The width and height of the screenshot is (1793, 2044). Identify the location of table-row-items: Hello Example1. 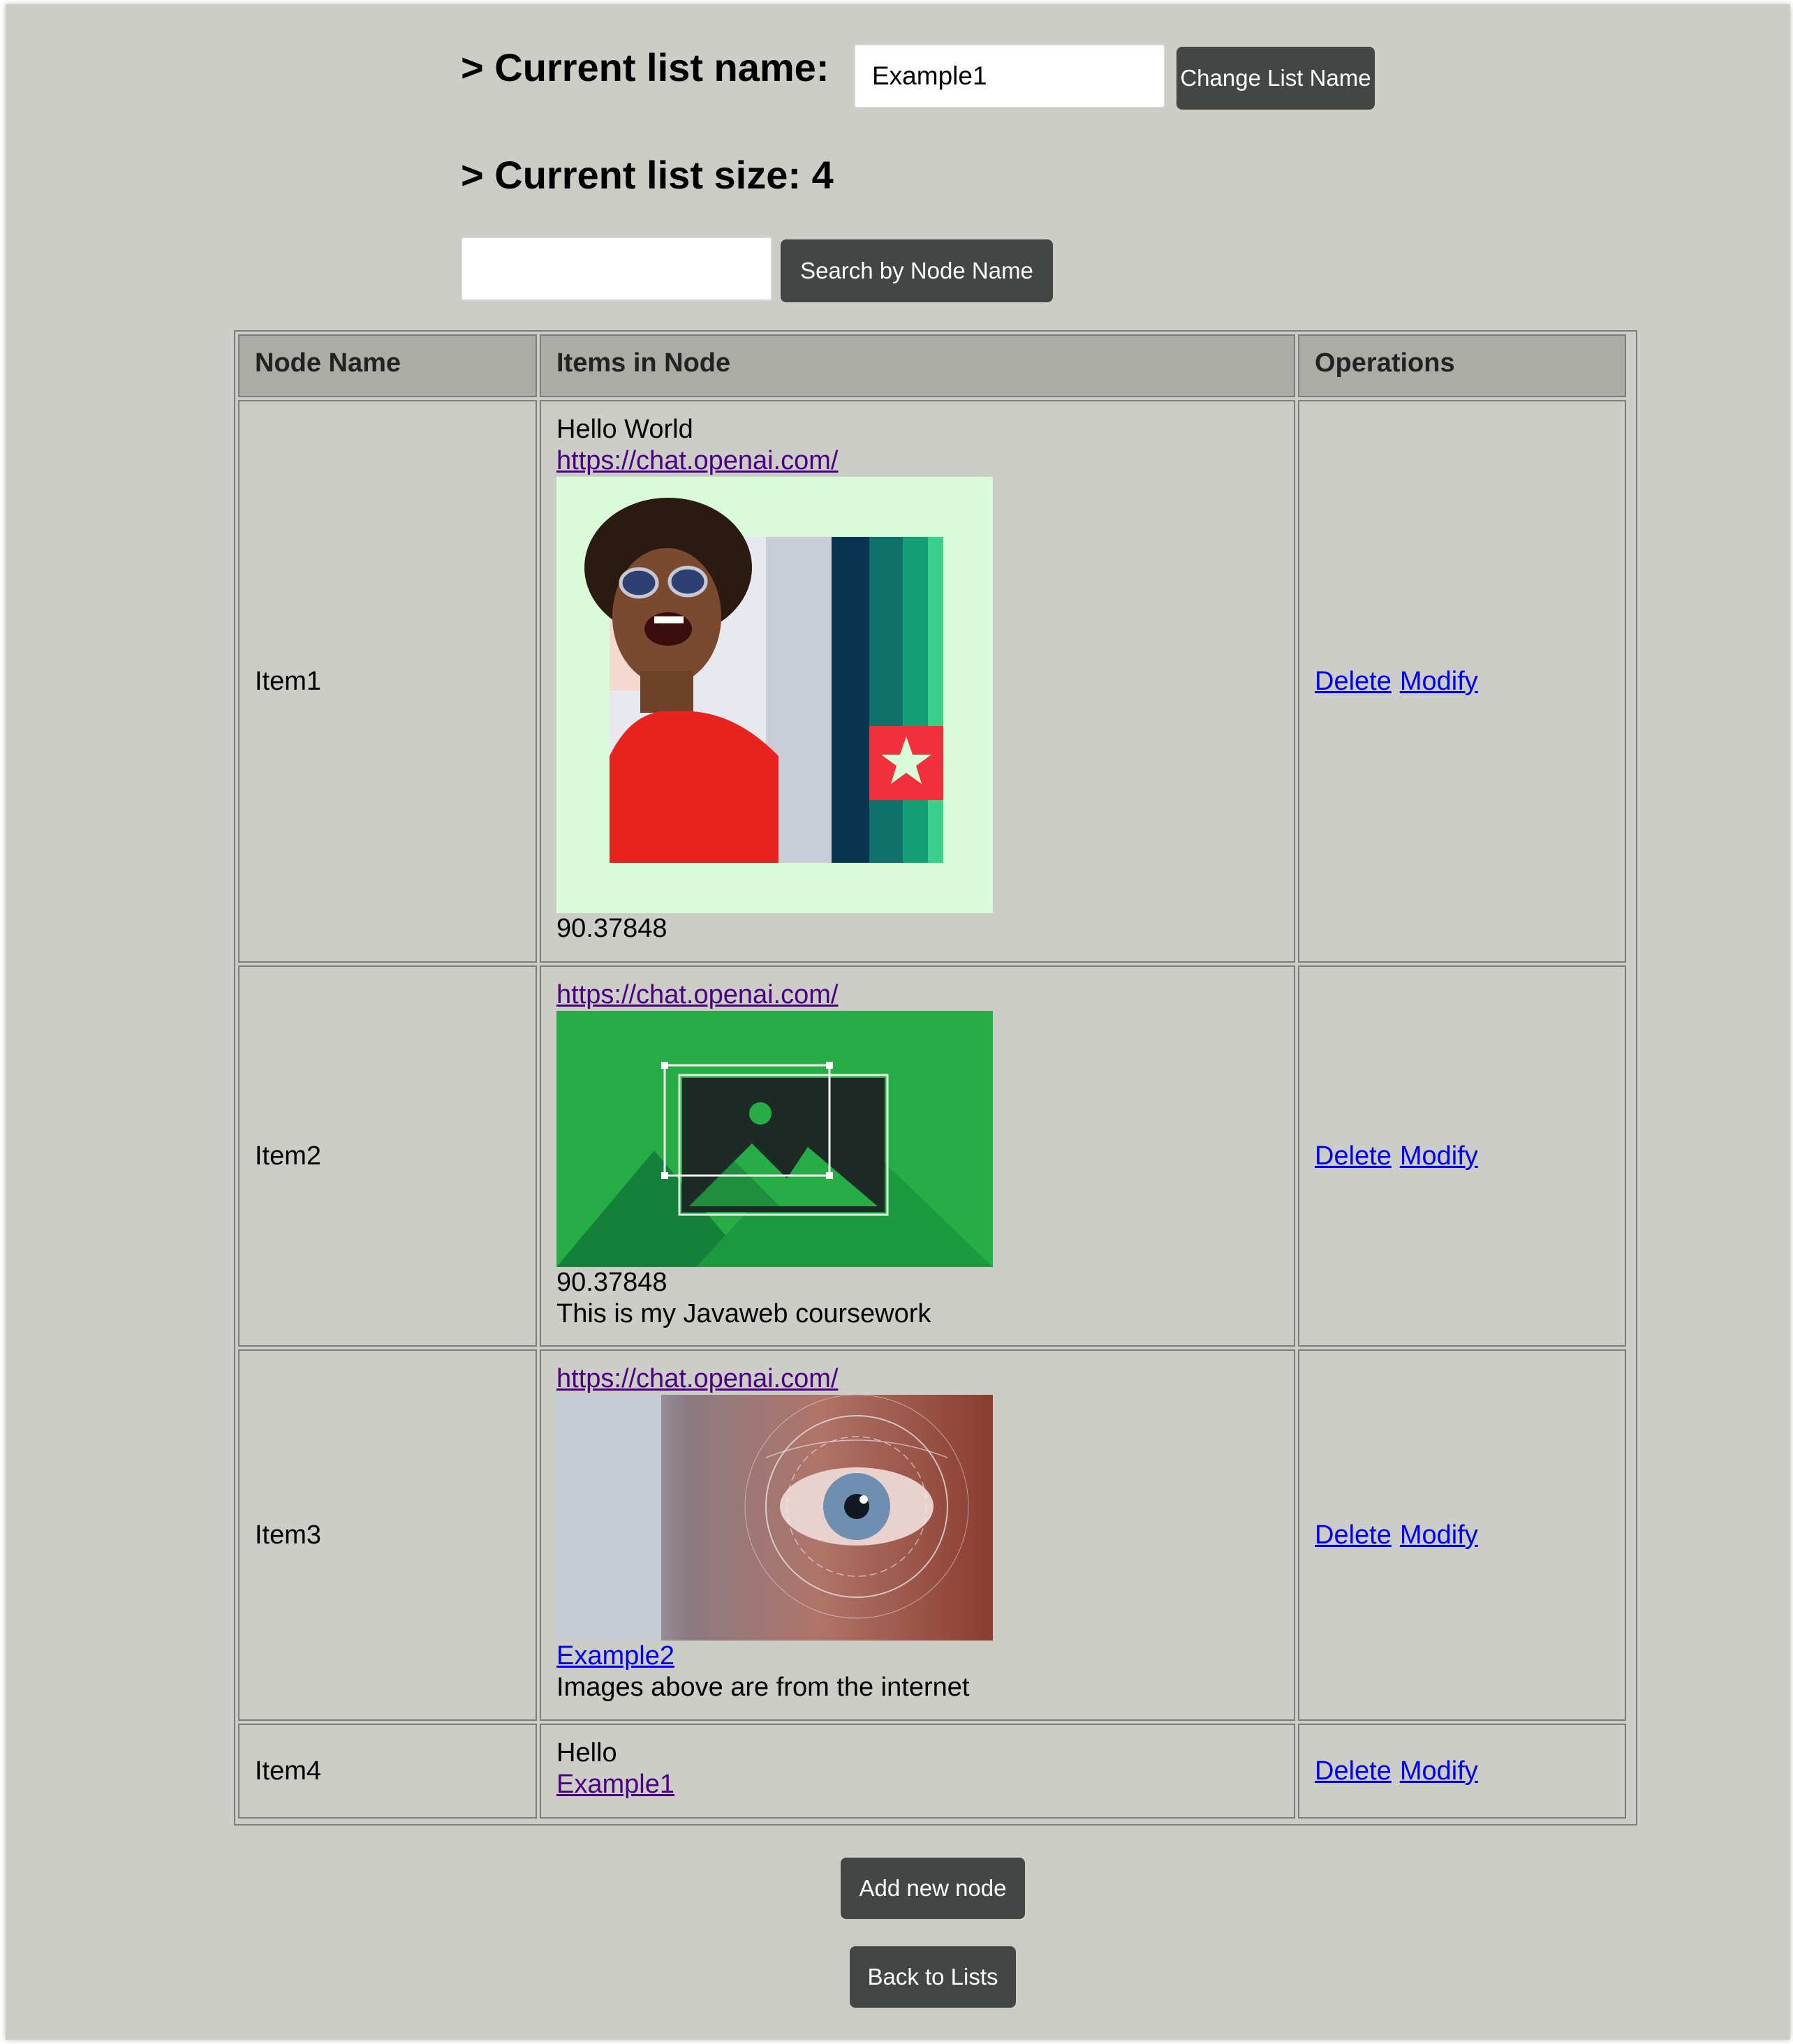
(917, 1771).